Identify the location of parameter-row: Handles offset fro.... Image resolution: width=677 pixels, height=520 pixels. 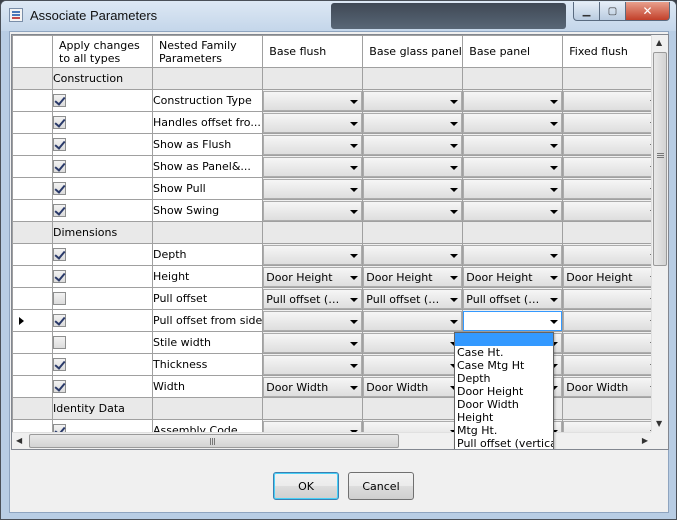
(338, 122).